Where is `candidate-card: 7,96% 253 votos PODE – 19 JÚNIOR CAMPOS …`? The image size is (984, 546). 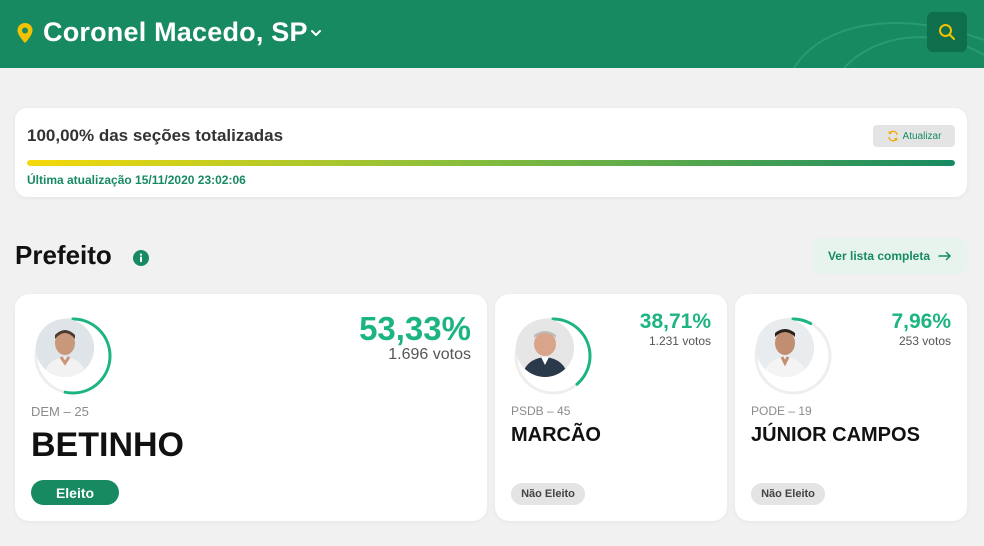 candidate-card: 7,96% 253 votos PODE – 19 JÚNIOR CAMPOS … is located at coordinates (851, 407).